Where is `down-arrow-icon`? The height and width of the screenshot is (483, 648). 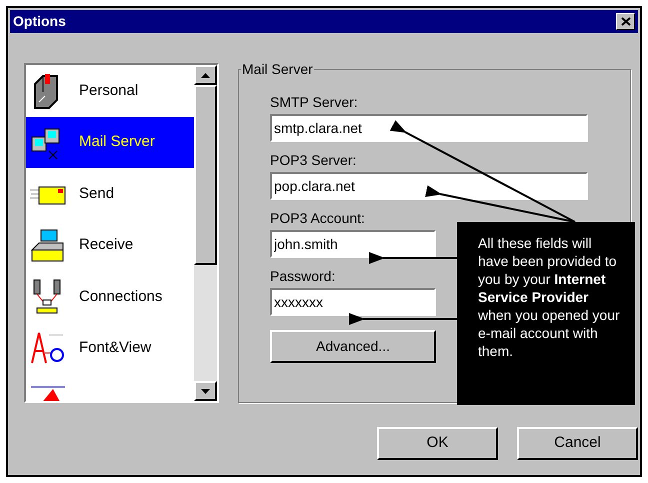 down-arrow-icon is located at coordinates (205, 391).